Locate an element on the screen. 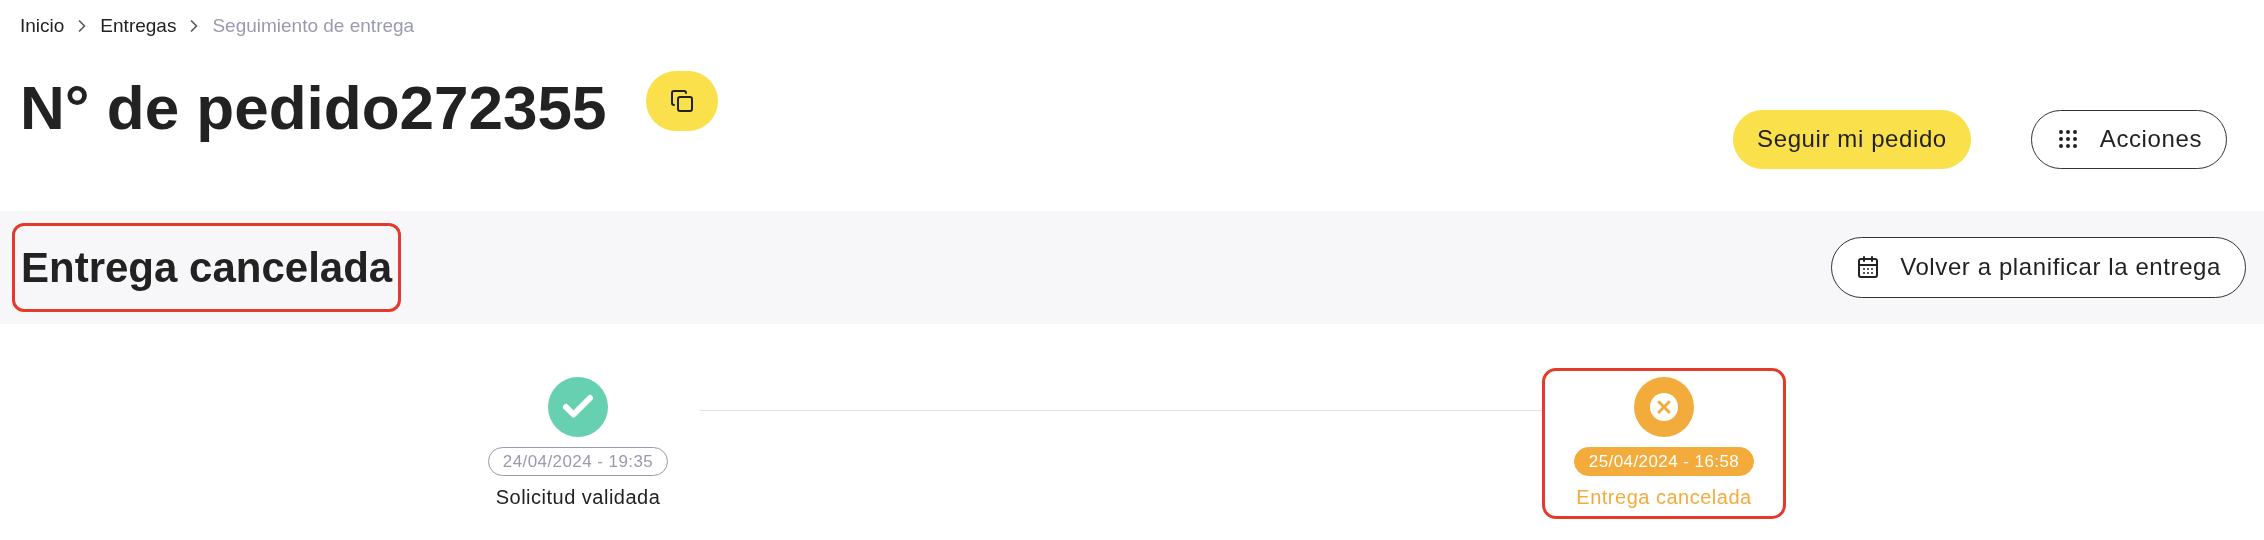 The image size is (2264, 540). calendar-icon is located at coordinates (1868, 267).